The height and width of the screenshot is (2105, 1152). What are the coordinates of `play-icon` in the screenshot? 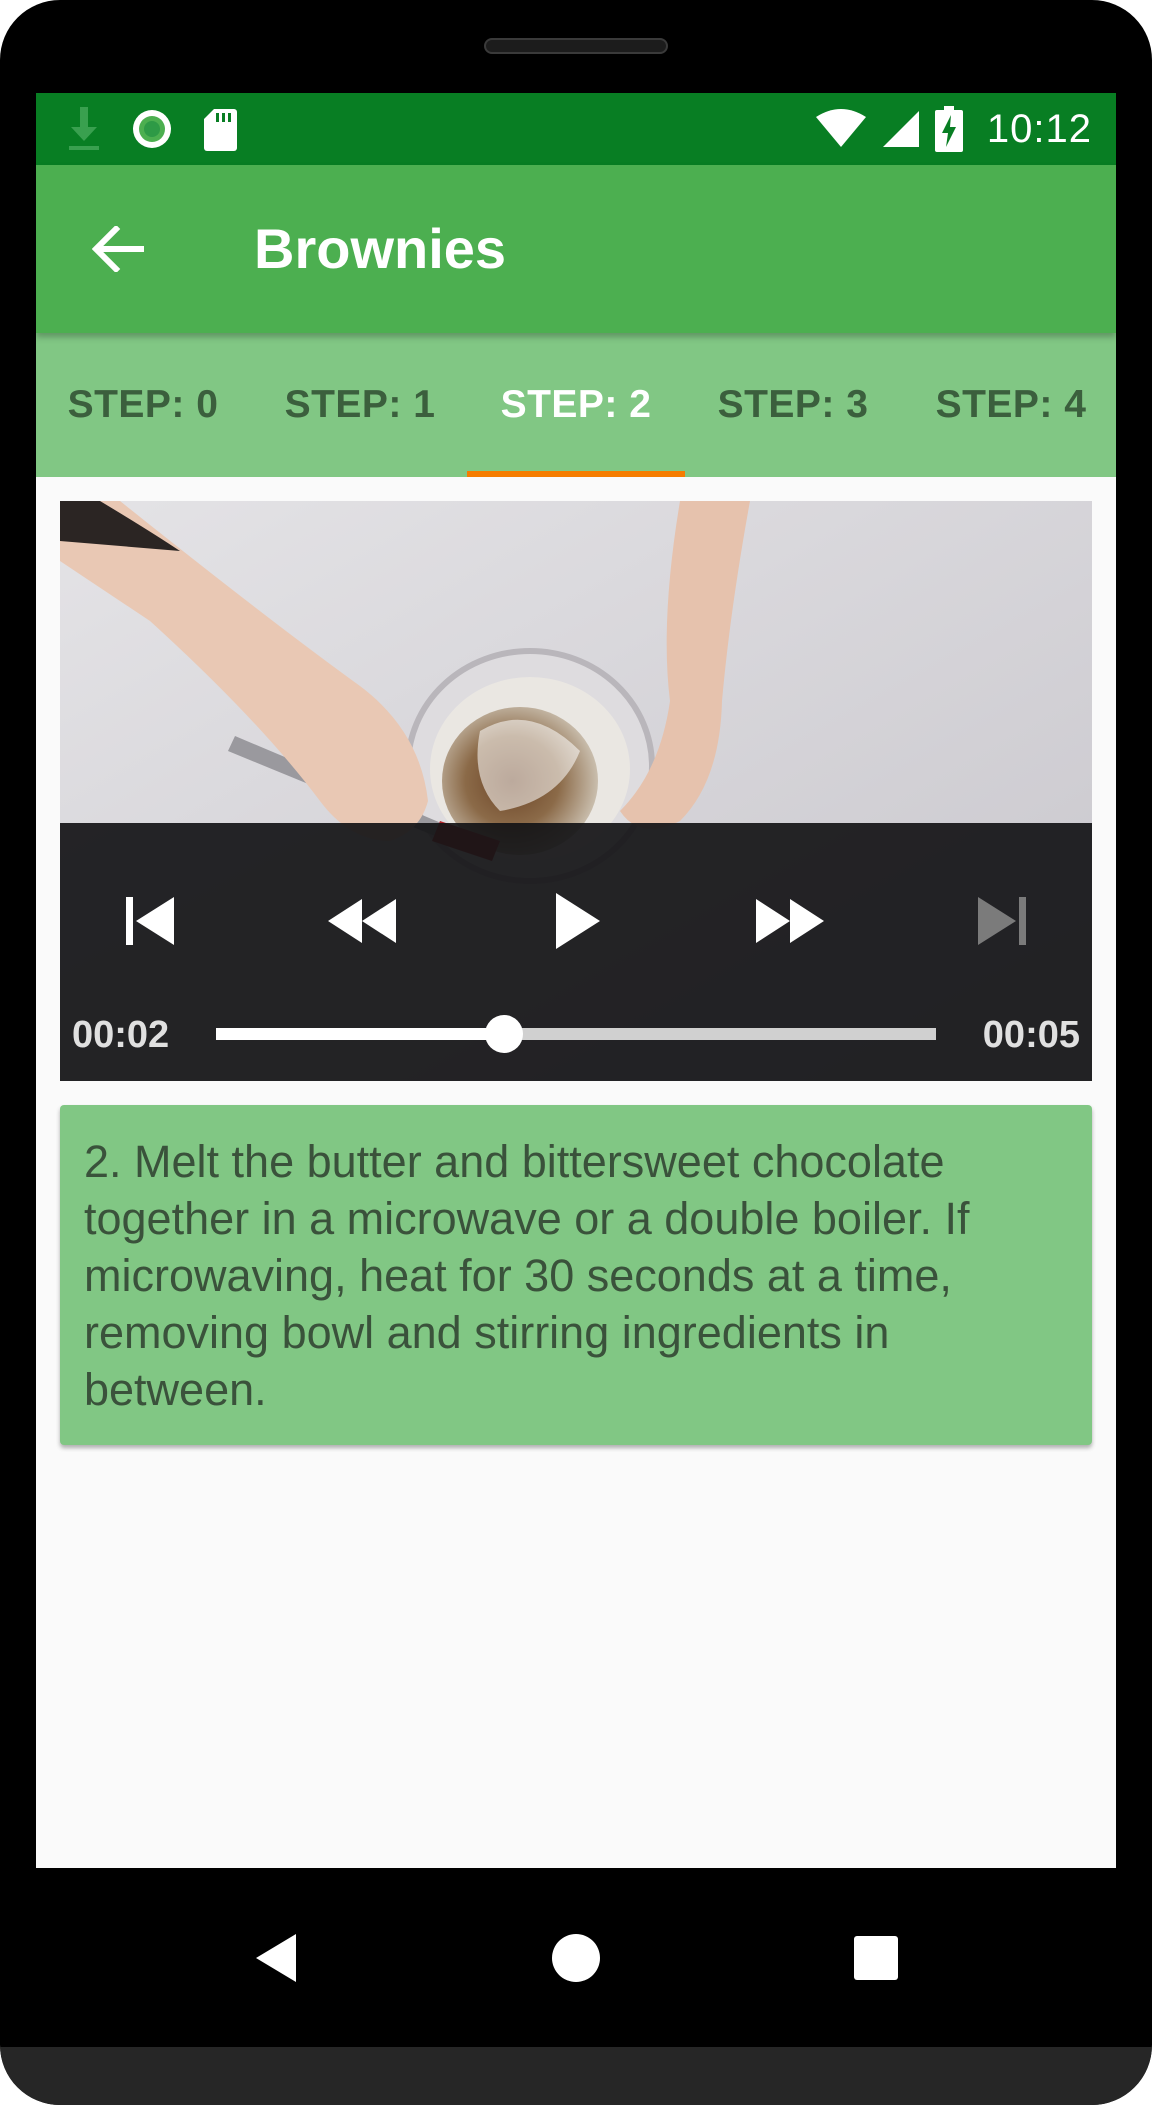 It's located at (578, 921).